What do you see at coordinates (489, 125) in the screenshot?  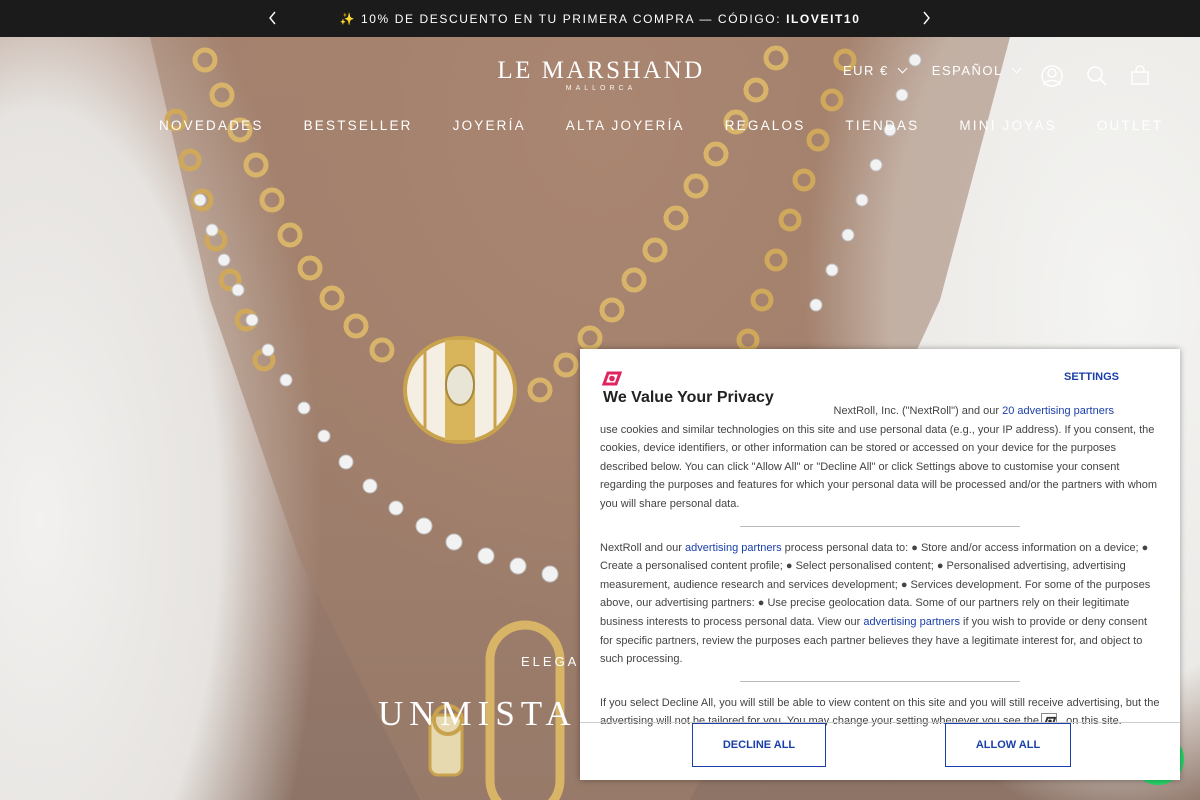 I see `nav-item-joyeria: JOYERÍA` at bounding box center [489, 125].